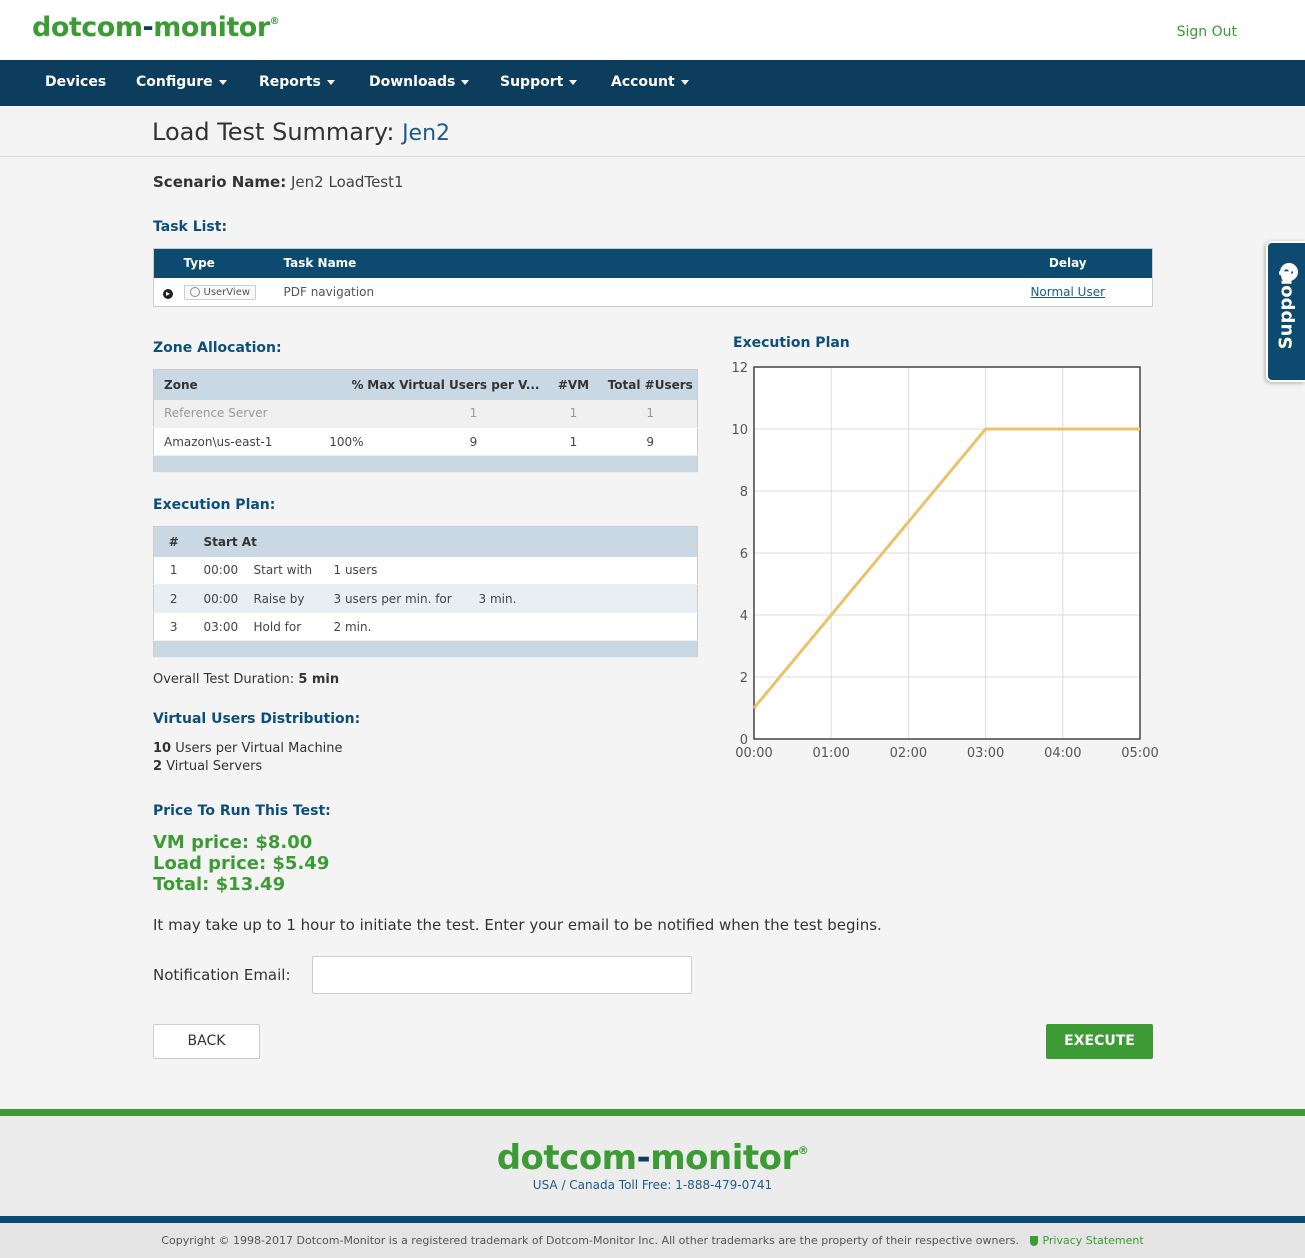 This screenshot has height=1258, width=1305. Describe the element at coordinates (1062, 753) in the screenshot. I see `x-tick-label: 04:00` at that location.